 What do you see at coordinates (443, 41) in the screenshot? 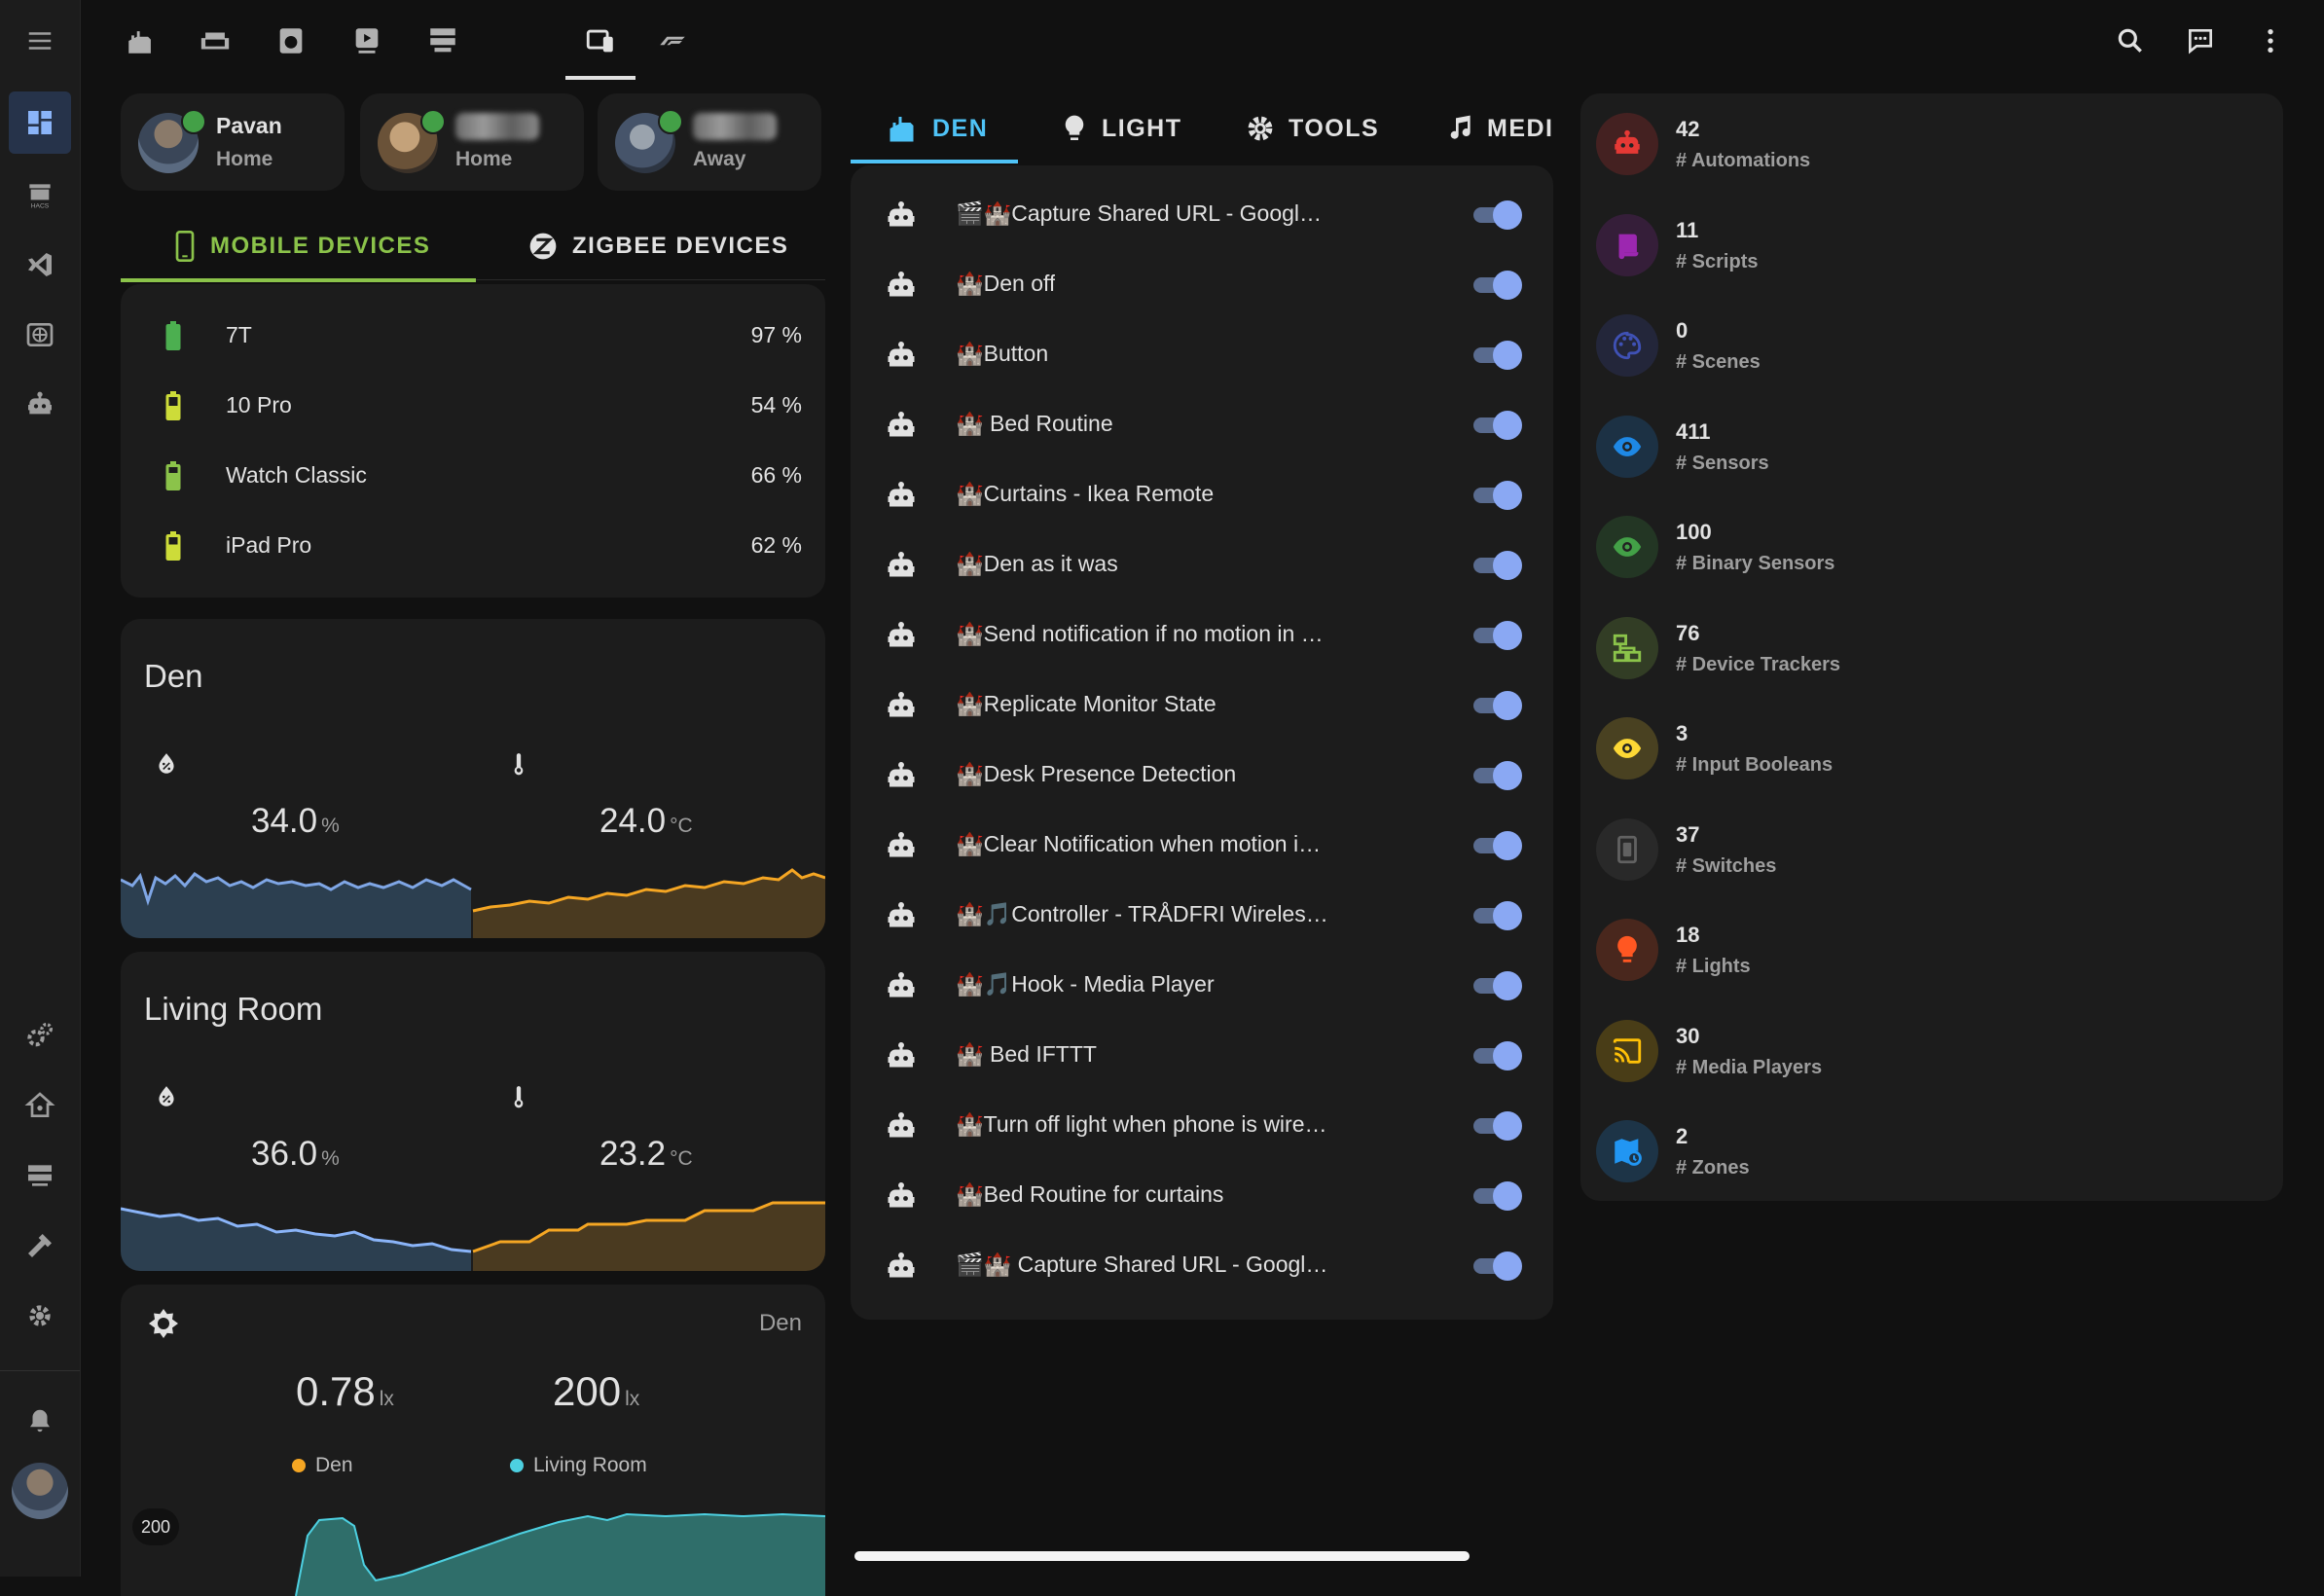
I see `server-tab-icon` at bounding box center [443, 41].